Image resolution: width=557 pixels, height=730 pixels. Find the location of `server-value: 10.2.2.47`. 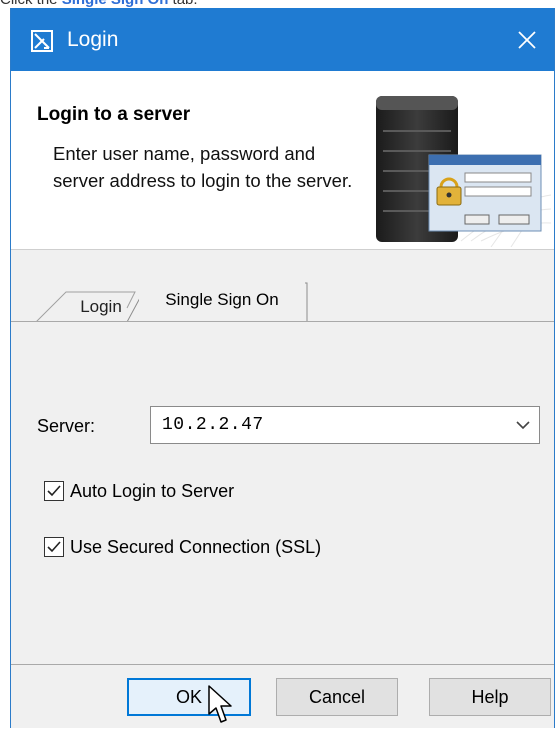

server-value: 10.2.2.47 is located at coordinates (213, 425).